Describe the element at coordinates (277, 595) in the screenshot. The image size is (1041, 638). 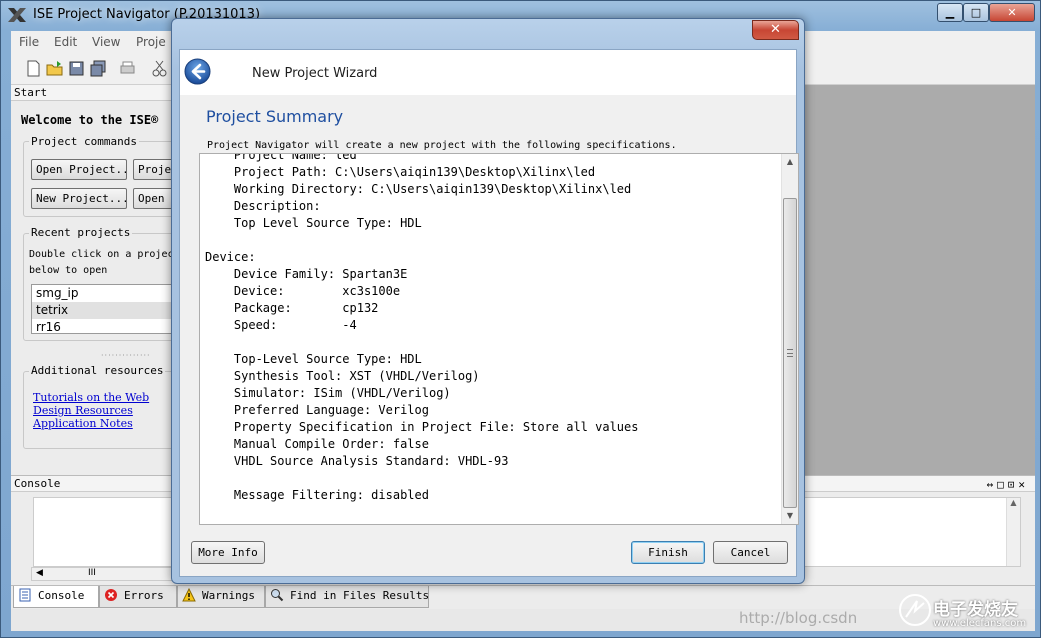
I see `find-icon` at that location.